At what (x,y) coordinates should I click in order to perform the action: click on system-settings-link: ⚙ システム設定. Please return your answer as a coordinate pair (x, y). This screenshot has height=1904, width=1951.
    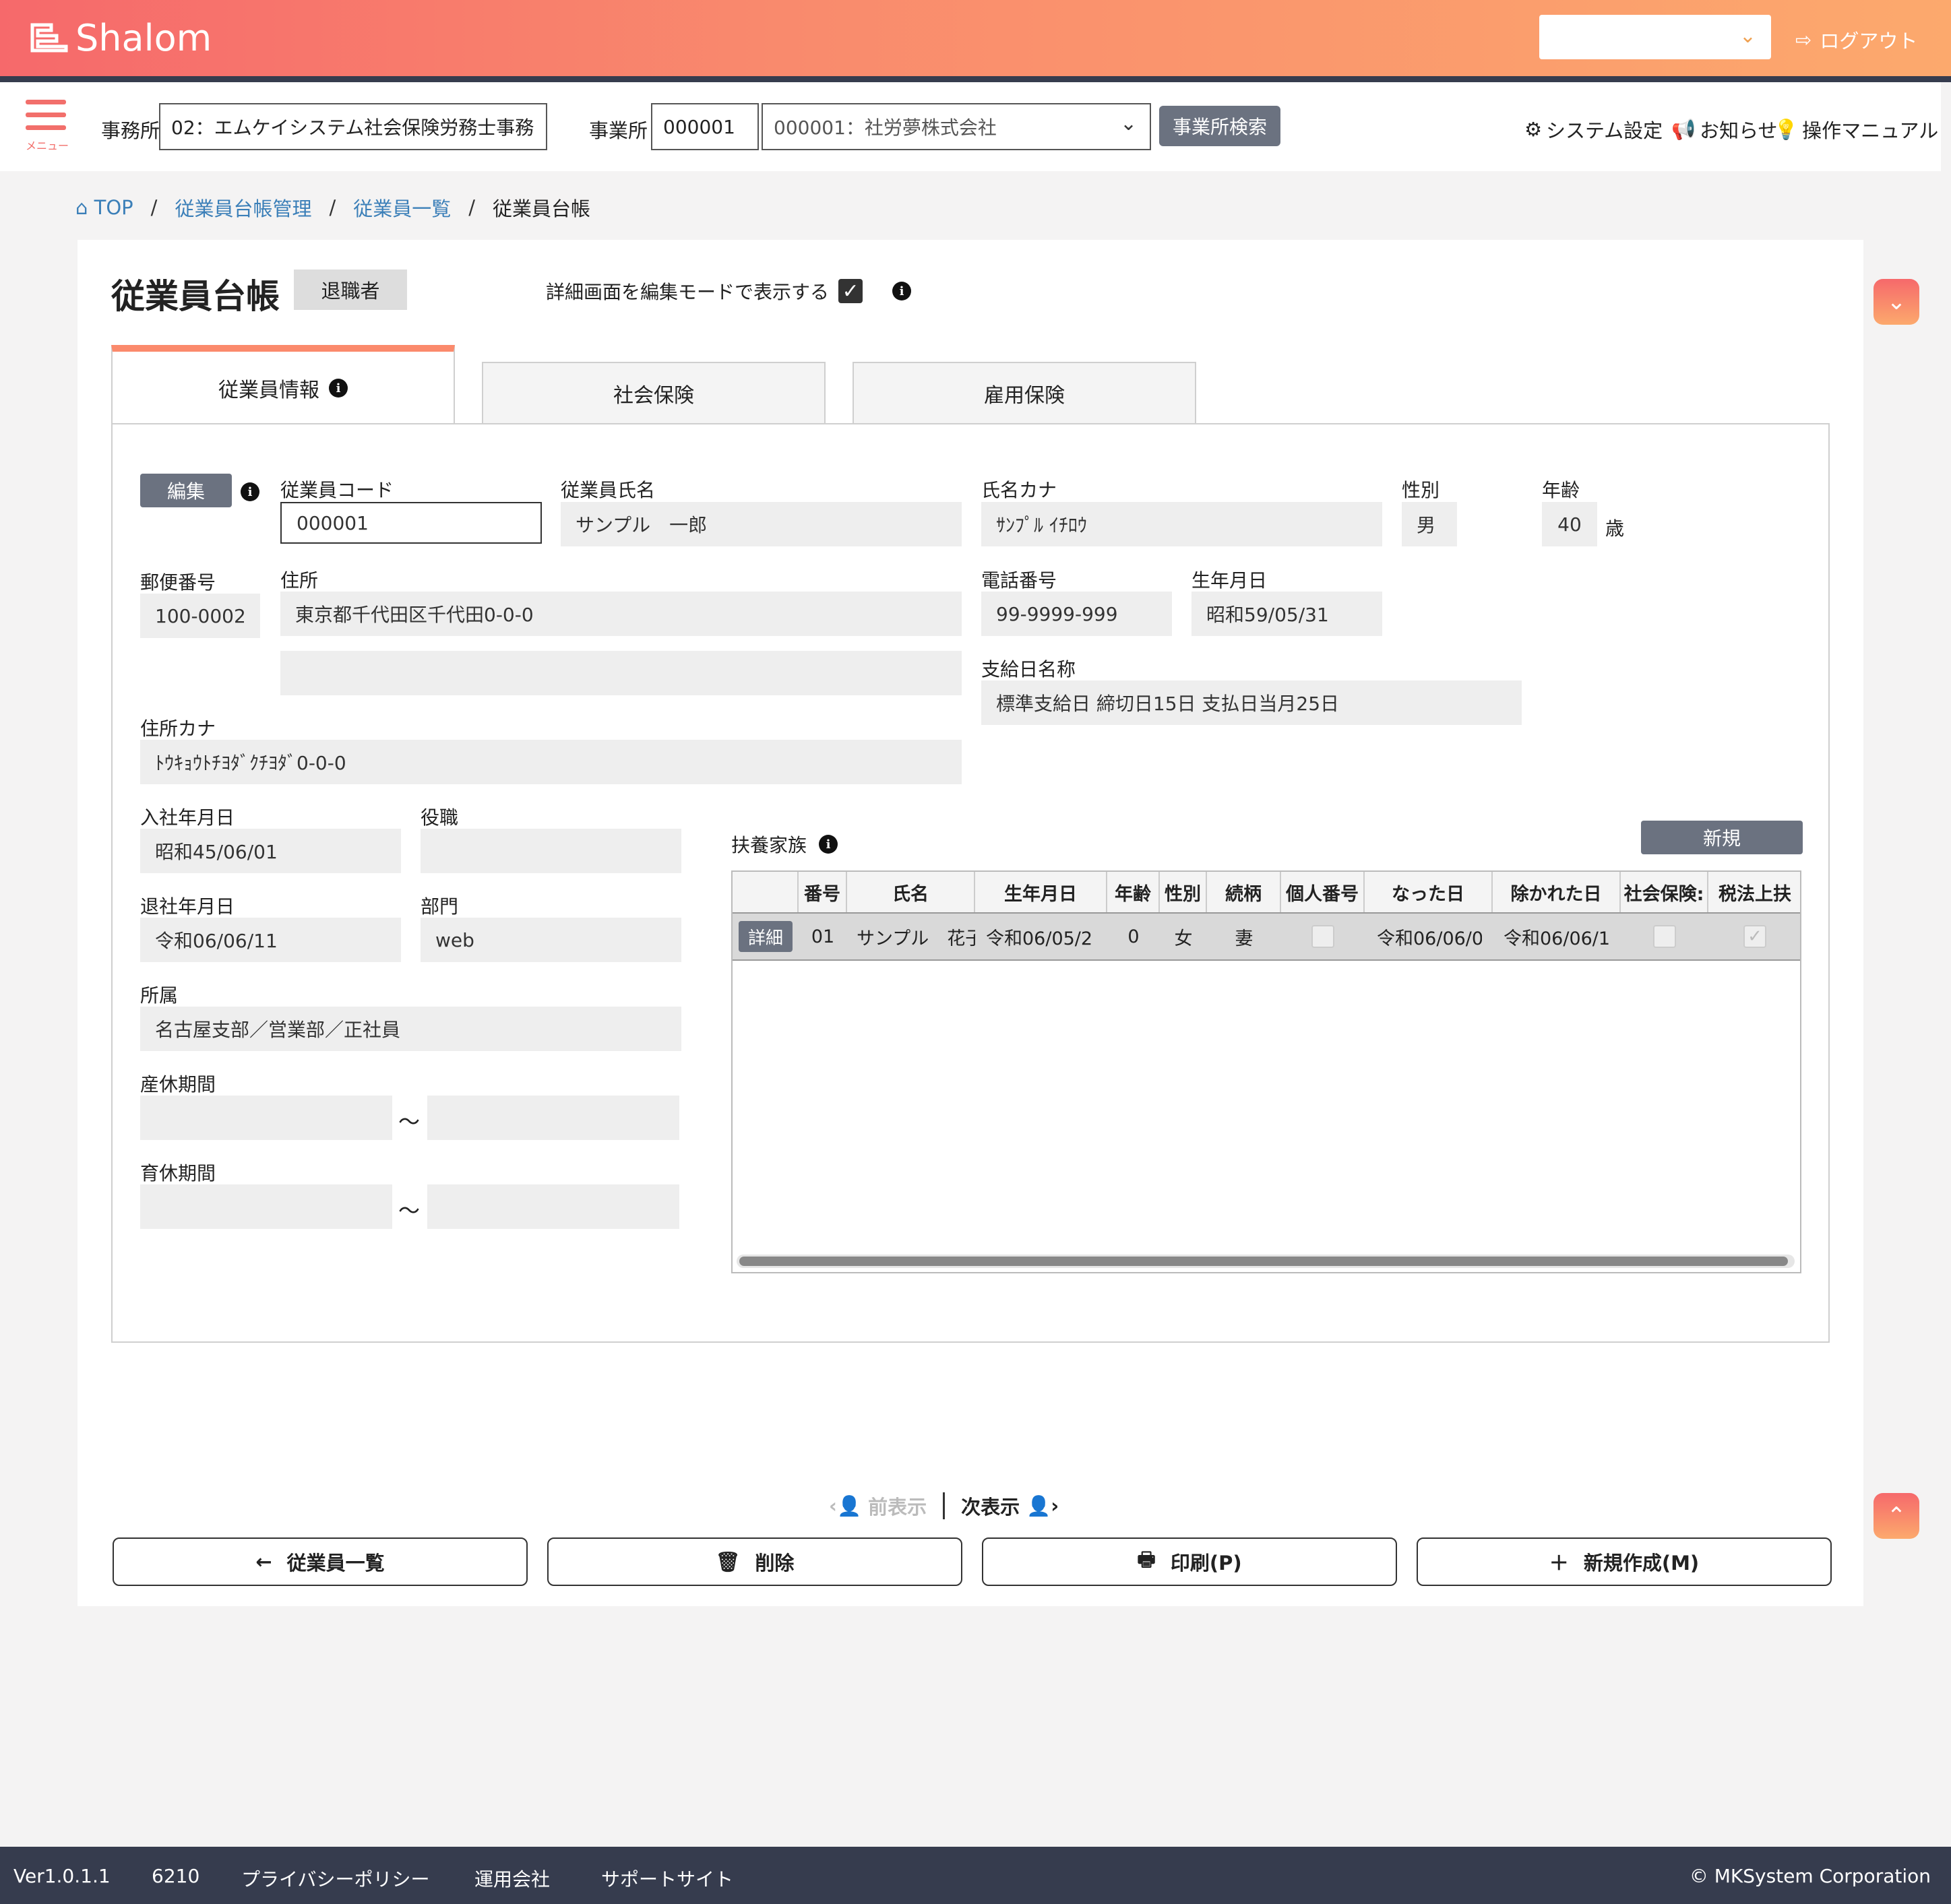
    Looking at the image, I should click on (1593, 129).